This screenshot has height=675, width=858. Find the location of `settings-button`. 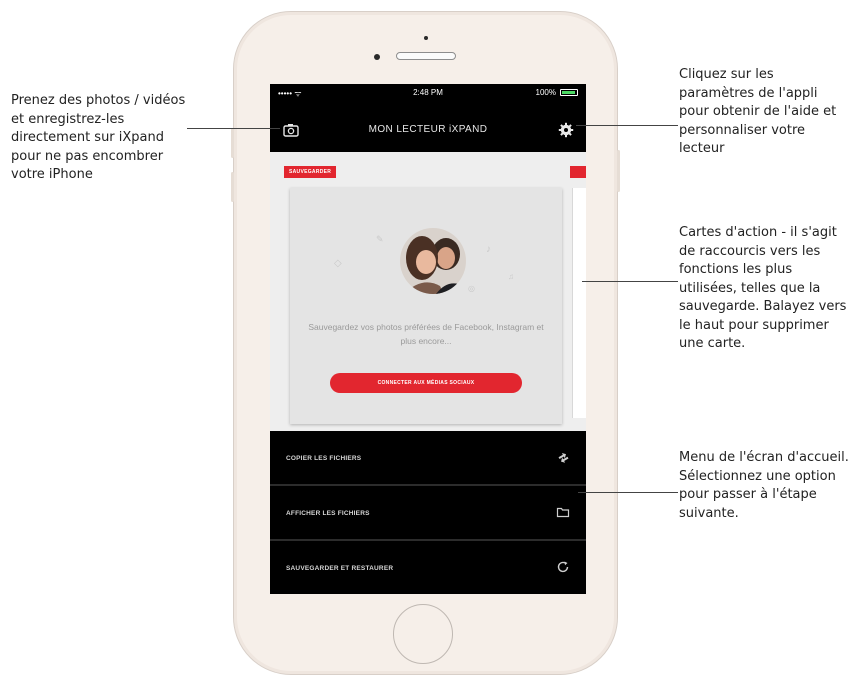

settings-button is located at coordinates (566, 130).